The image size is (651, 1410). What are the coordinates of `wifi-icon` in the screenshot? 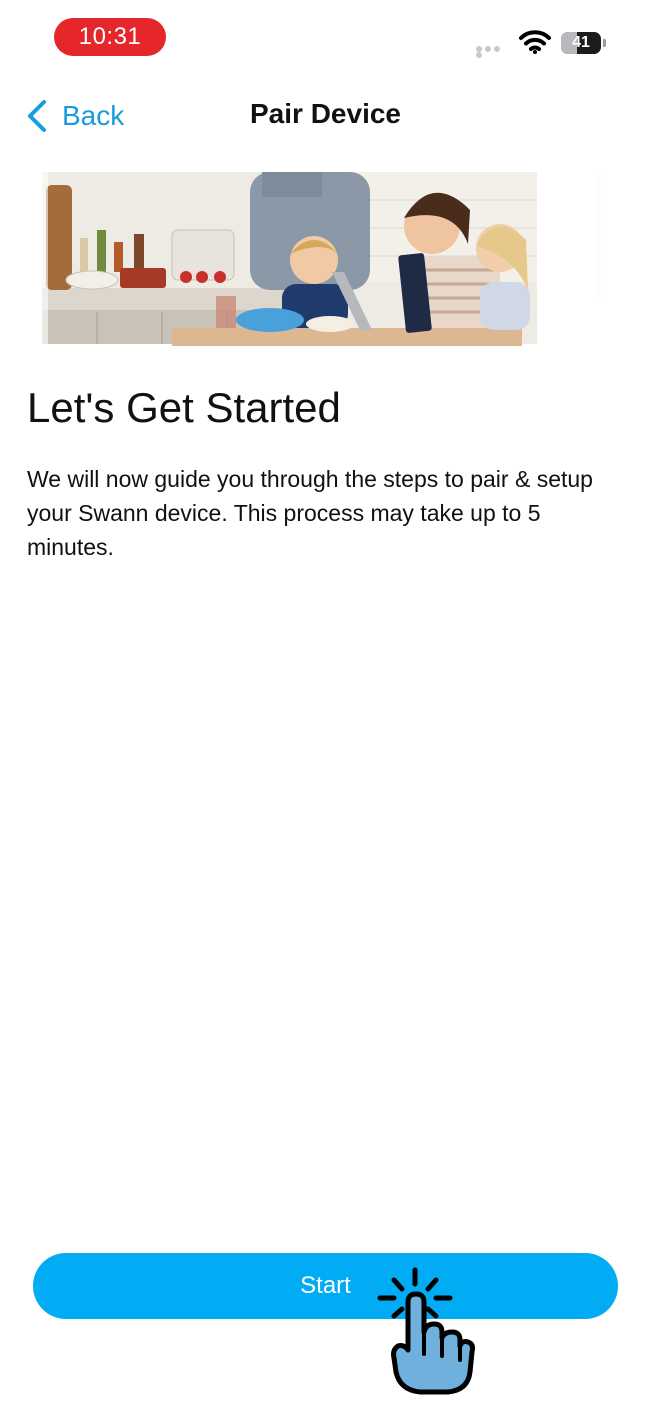 It's located at (535, 42).